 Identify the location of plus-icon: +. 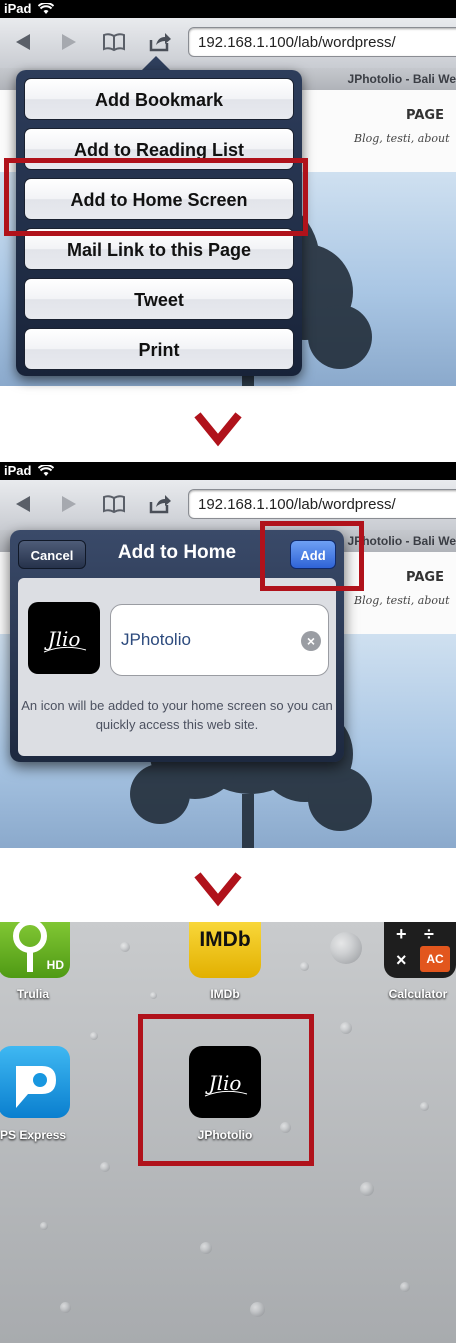
(401, 934).